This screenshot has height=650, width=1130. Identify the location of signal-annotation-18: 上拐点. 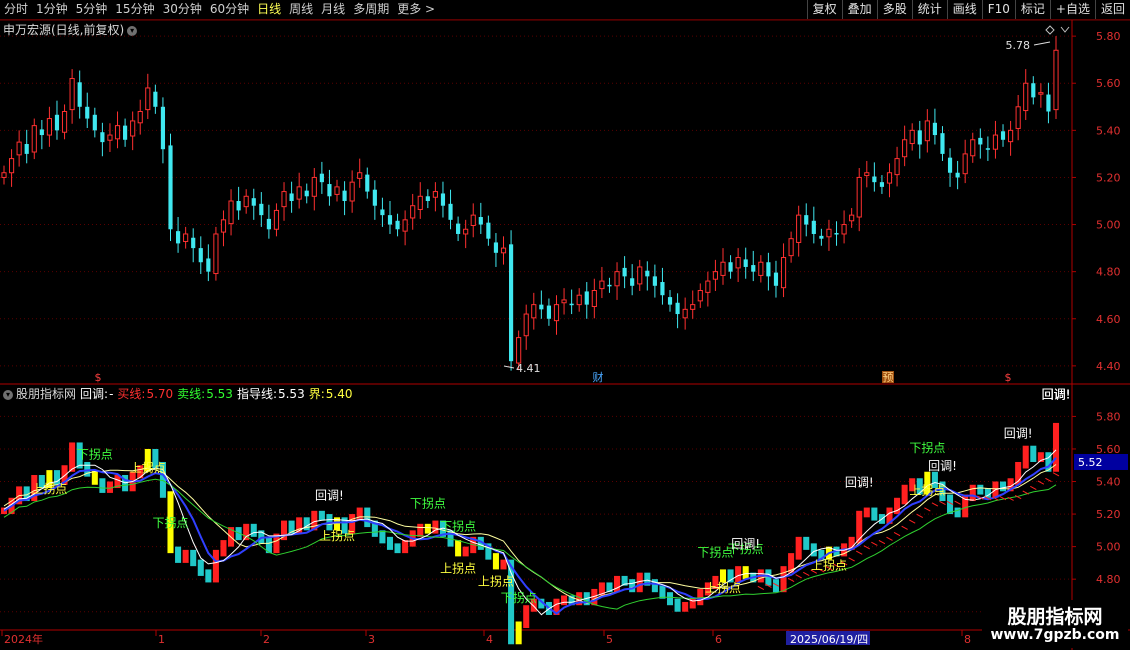
(927, 490).